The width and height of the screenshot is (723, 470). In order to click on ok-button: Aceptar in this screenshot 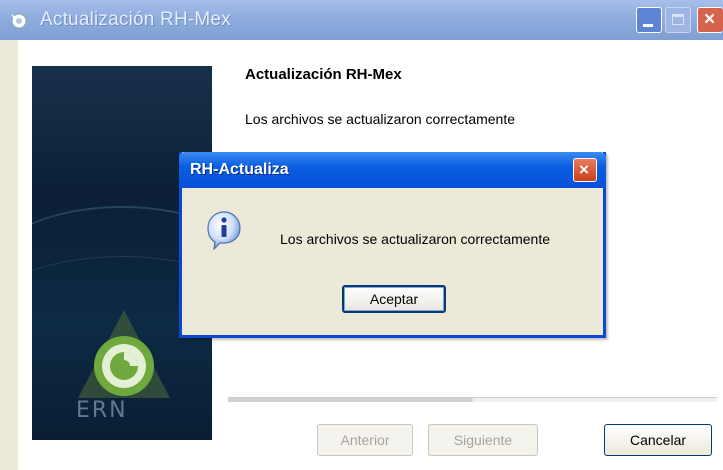, I will do `click(394, 299)`.